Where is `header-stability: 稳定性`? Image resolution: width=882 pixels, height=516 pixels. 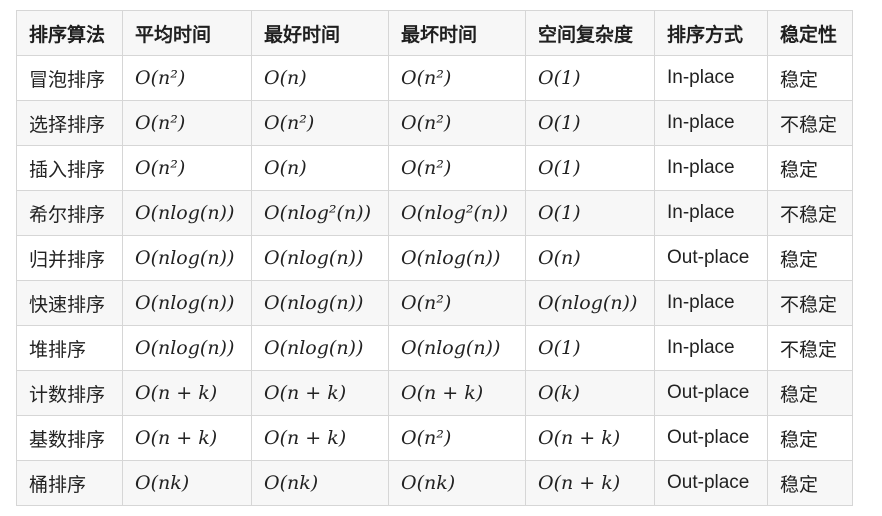 header-stability: 稳定性 is located at coordinates (810, 33).